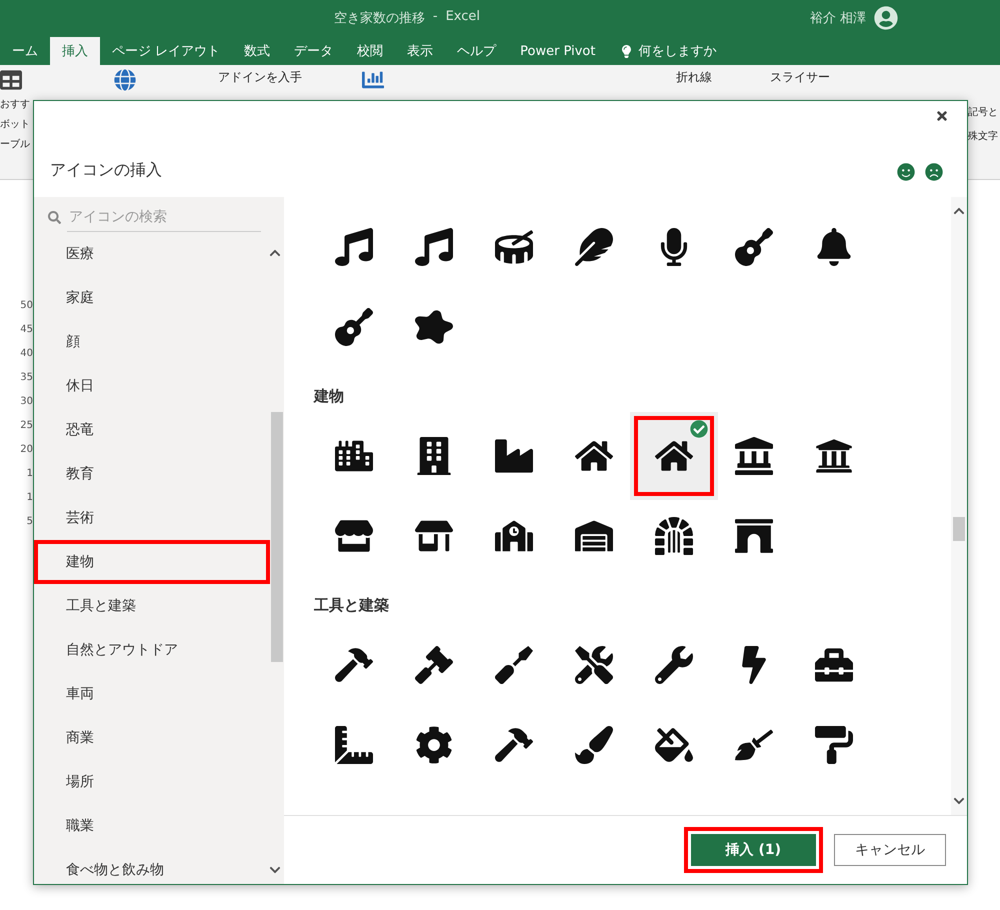  What do you see at coordinates (674, 456) in the screenshot?
I see `icon-tile` at bounding box center [674, 456].